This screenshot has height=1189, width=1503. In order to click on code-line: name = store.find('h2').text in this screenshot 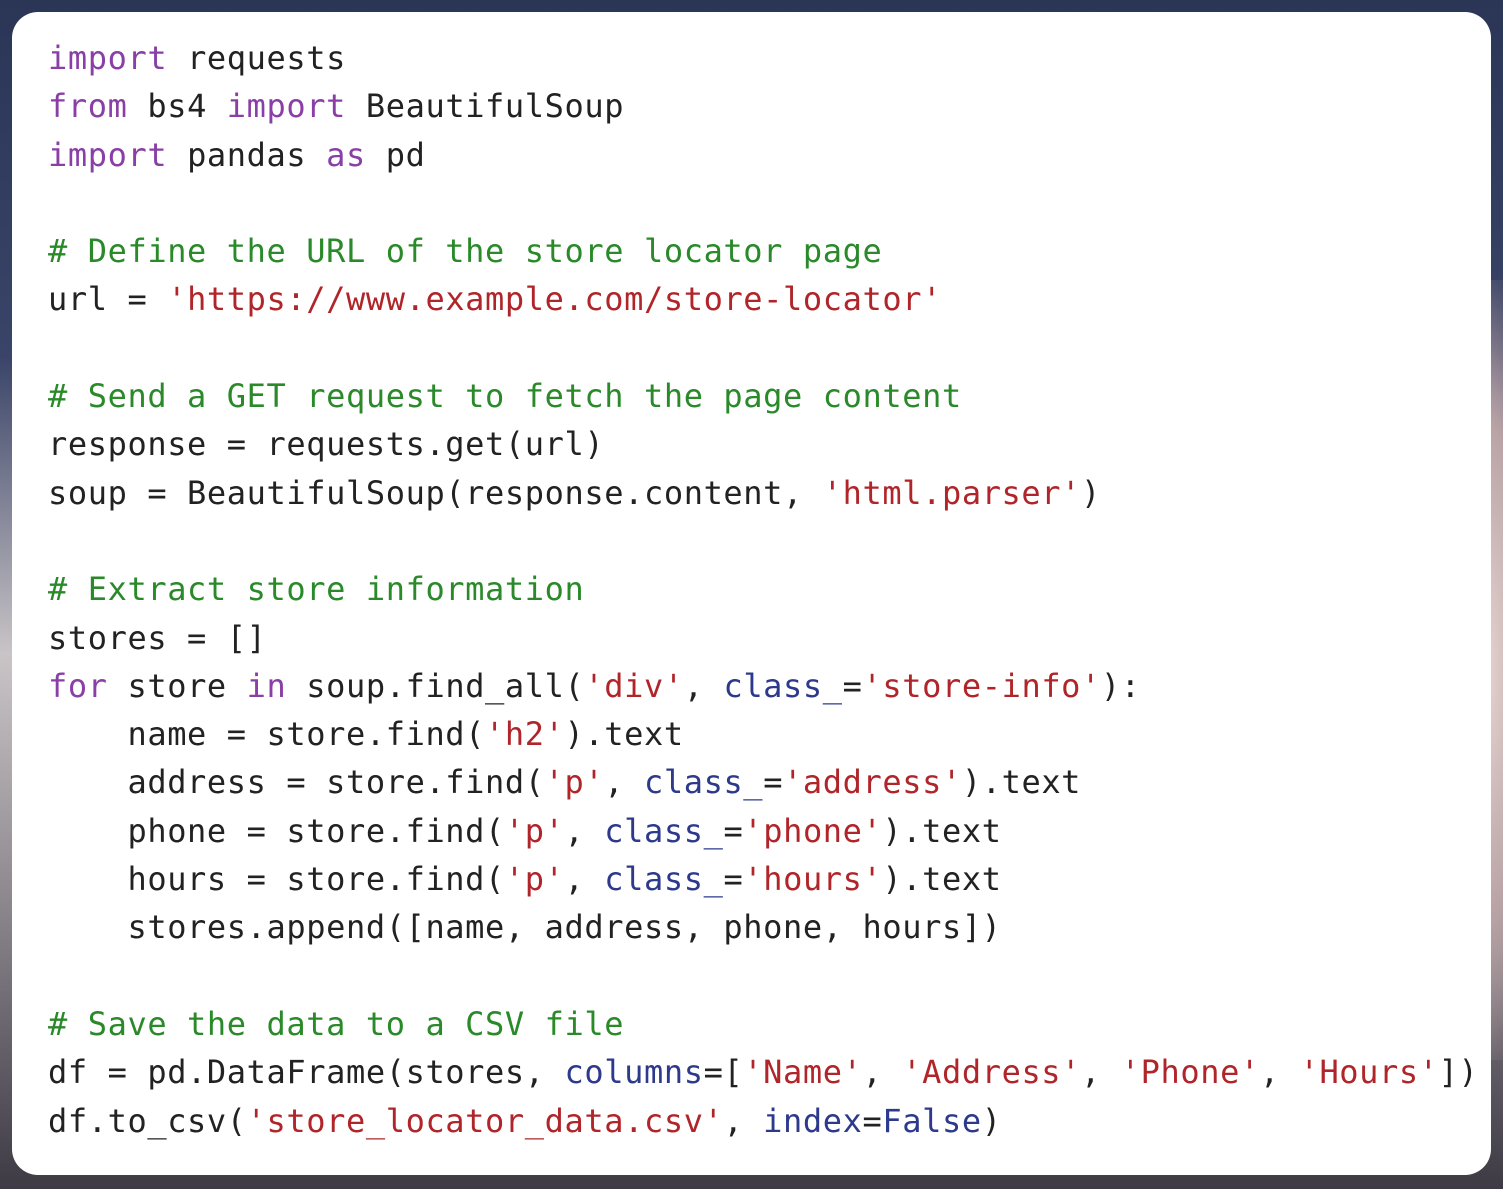, I will do `click(763, 734)`.